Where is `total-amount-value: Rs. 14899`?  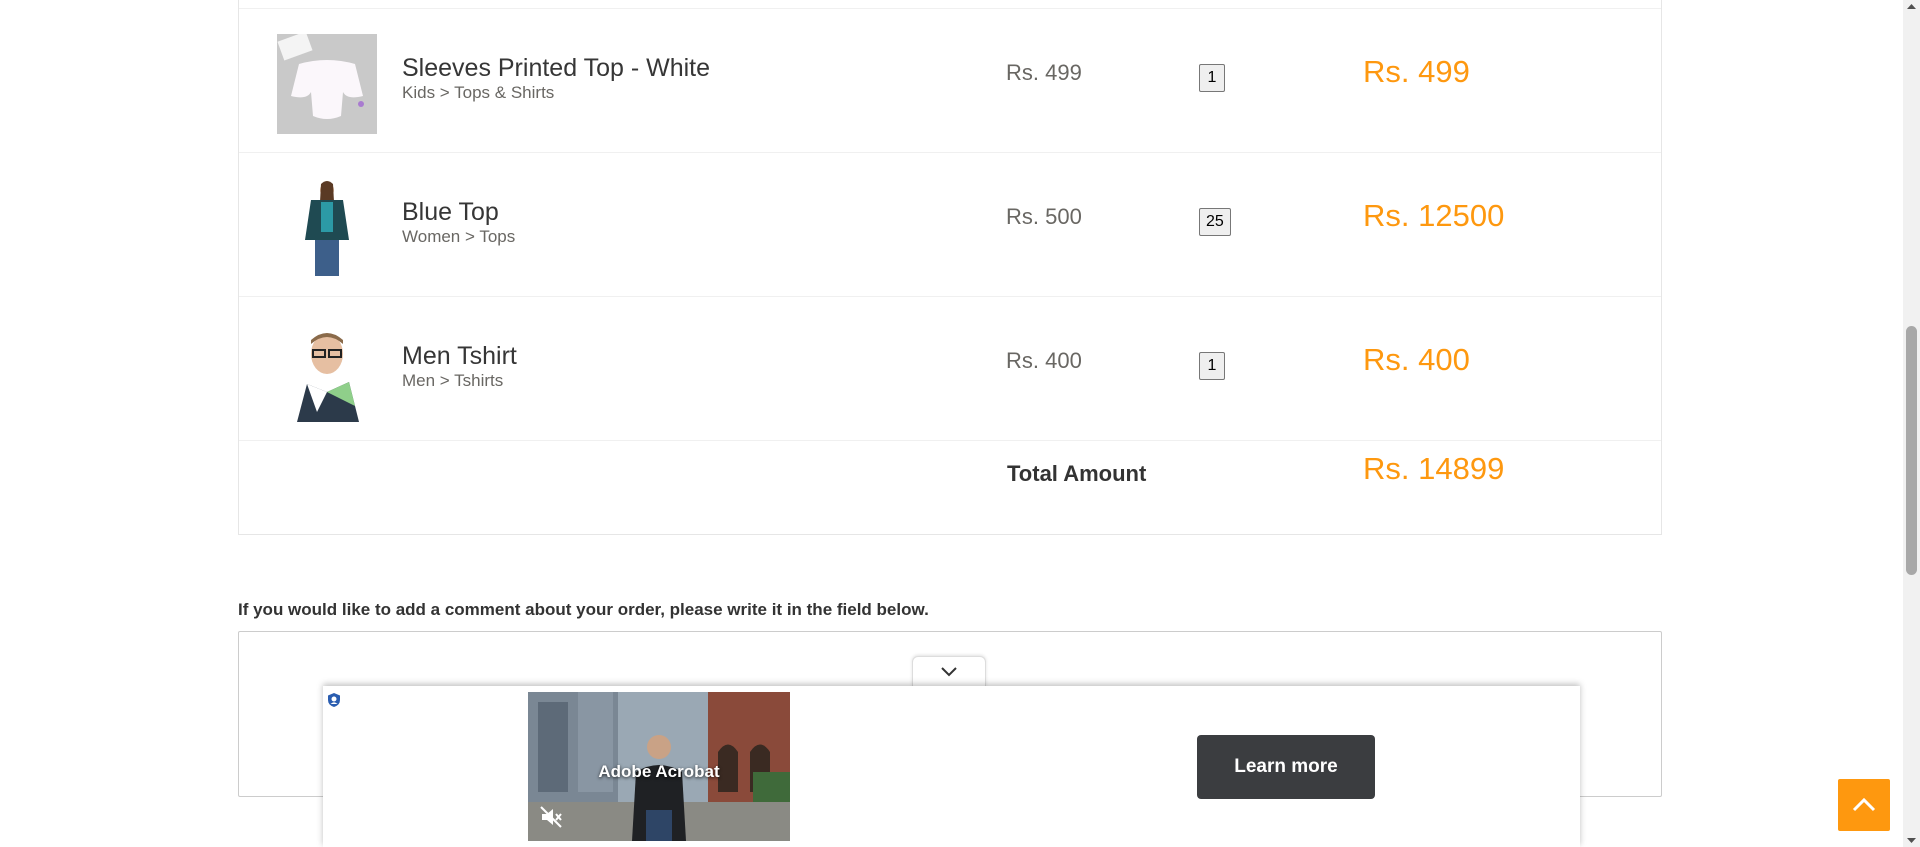
total-amount-value: Rs. 14899 is located at coordinates (1434, 468).